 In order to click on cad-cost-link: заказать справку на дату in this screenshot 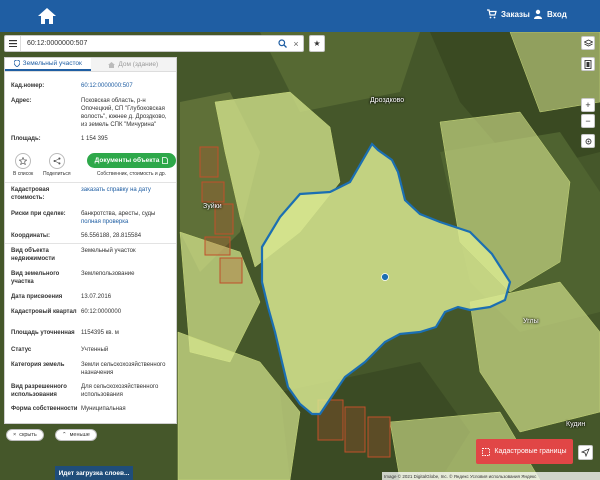, I will do `click(127, 194)`.